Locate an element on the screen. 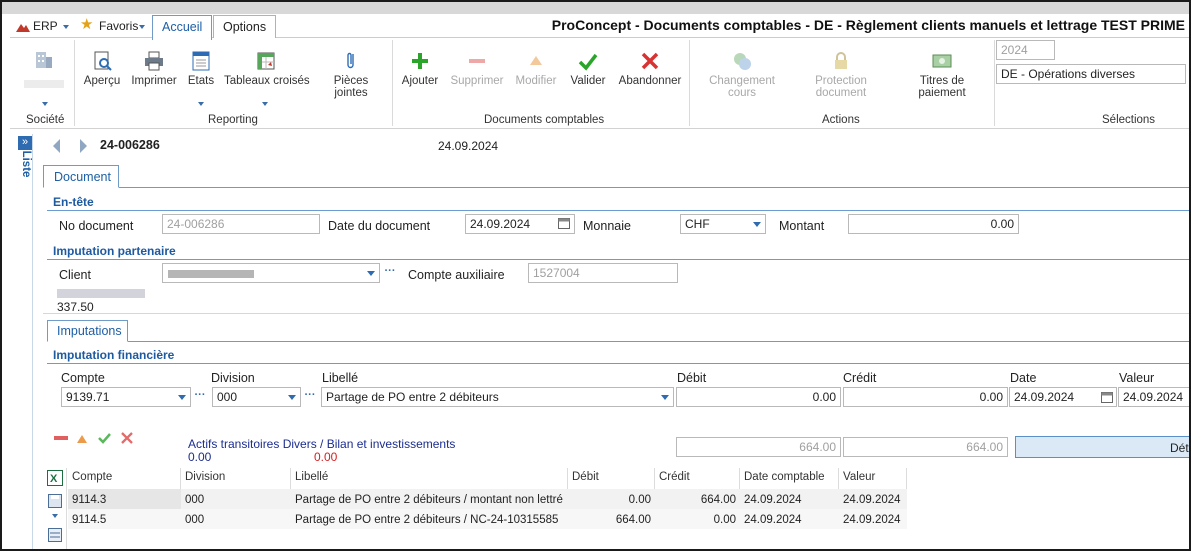  journal-selector: DE - Opérations diverses is located at coordinates (1091, 74).